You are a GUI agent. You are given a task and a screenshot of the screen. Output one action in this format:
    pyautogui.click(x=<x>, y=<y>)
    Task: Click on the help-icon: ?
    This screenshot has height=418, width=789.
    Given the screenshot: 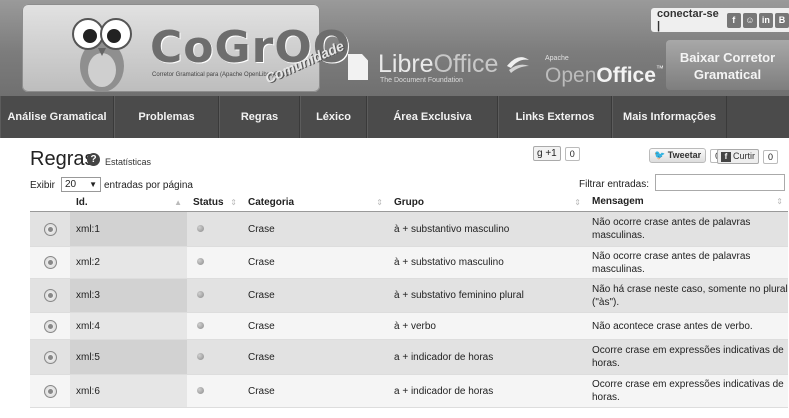 What is the action you would take?
    pyautogui.click(x=93, y=159)
    